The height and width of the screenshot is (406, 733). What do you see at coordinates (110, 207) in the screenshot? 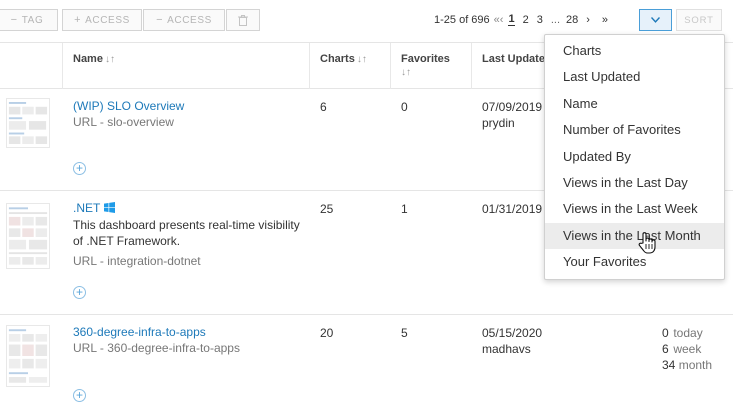
I see `windows-logo-icon` at bounding box center [110, 207].